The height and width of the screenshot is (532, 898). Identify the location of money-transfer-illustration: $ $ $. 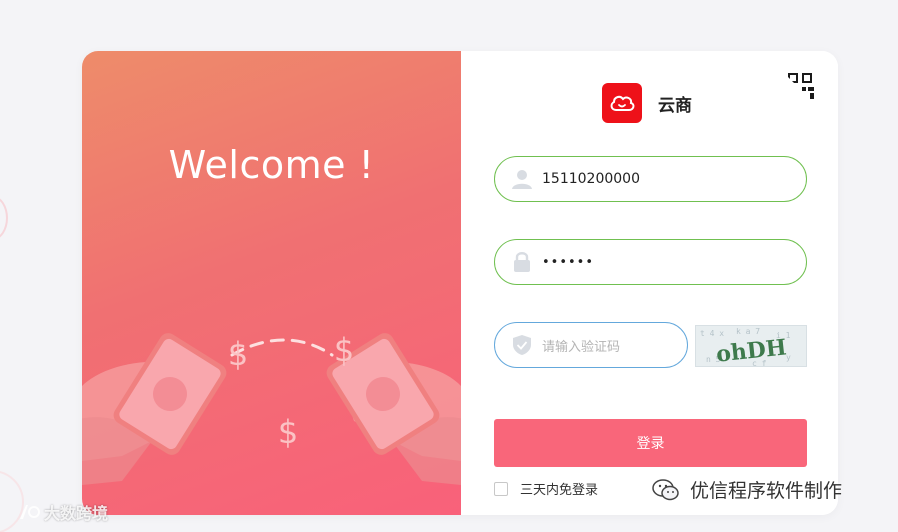
(271, 408).